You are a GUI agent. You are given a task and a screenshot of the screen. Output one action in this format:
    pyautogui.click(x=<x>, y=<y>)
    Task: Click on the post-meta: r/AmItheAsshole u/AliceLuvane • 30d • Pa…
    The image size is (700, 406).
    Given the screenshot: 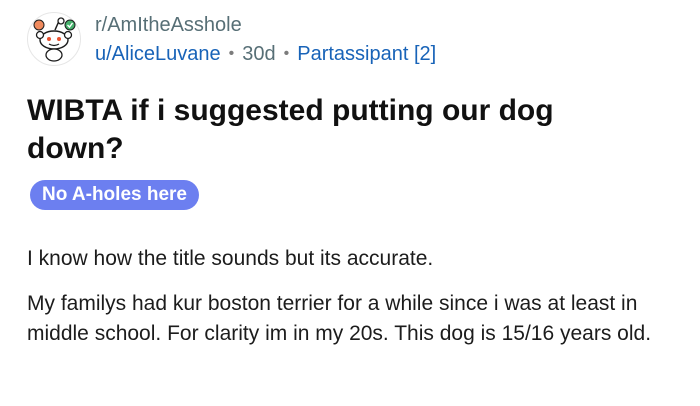 What is the action you would take?
    pyautogui.click(x=265, y=39)
    